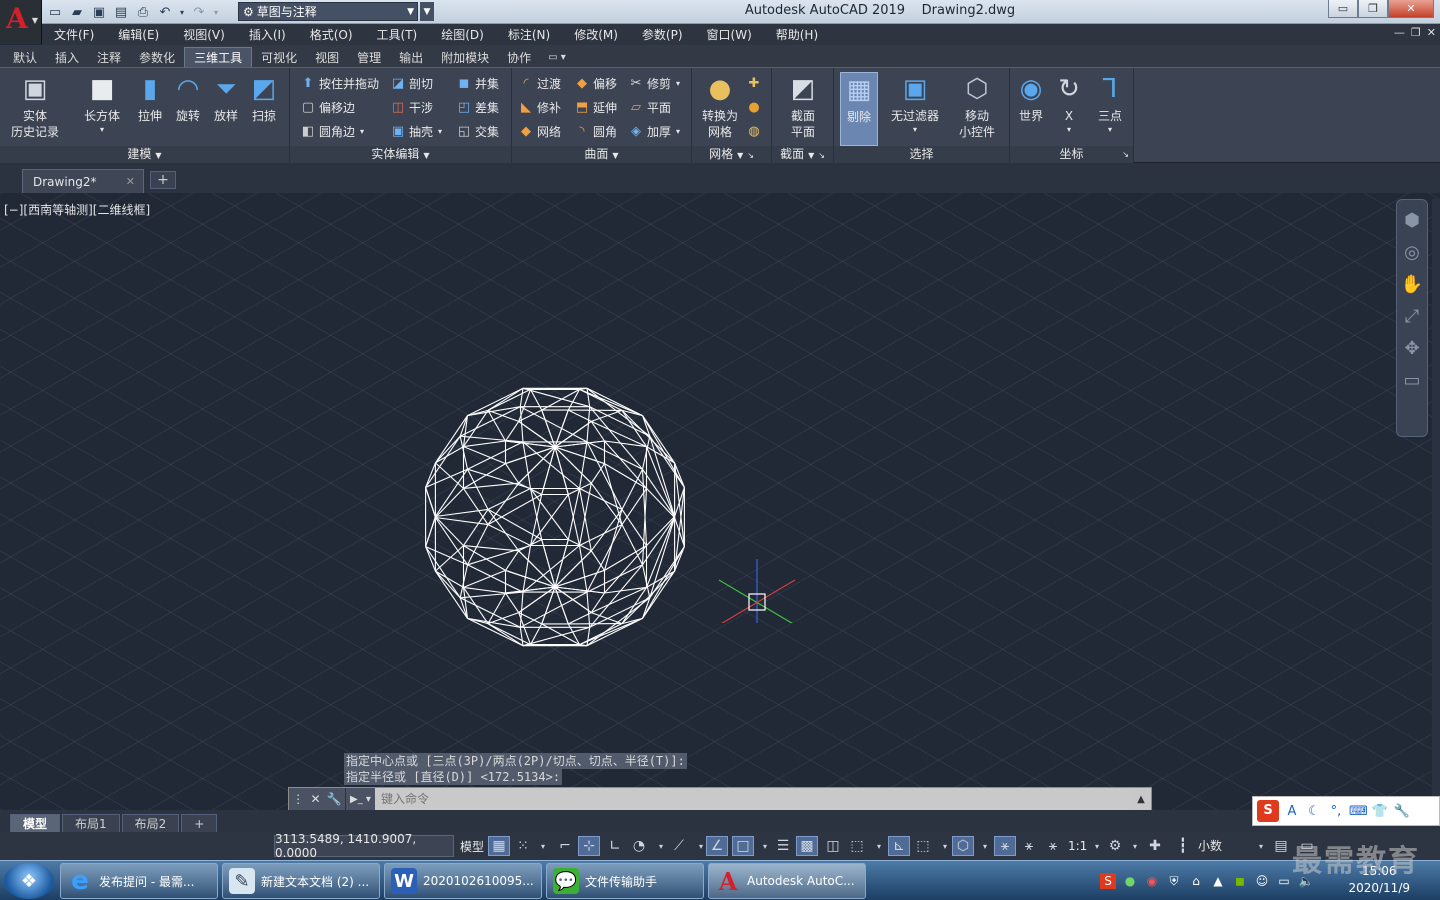 This screenshot has width=1440, height=900. I want to click on sweep-button: ◩ 扫掠, so click(264, 109).